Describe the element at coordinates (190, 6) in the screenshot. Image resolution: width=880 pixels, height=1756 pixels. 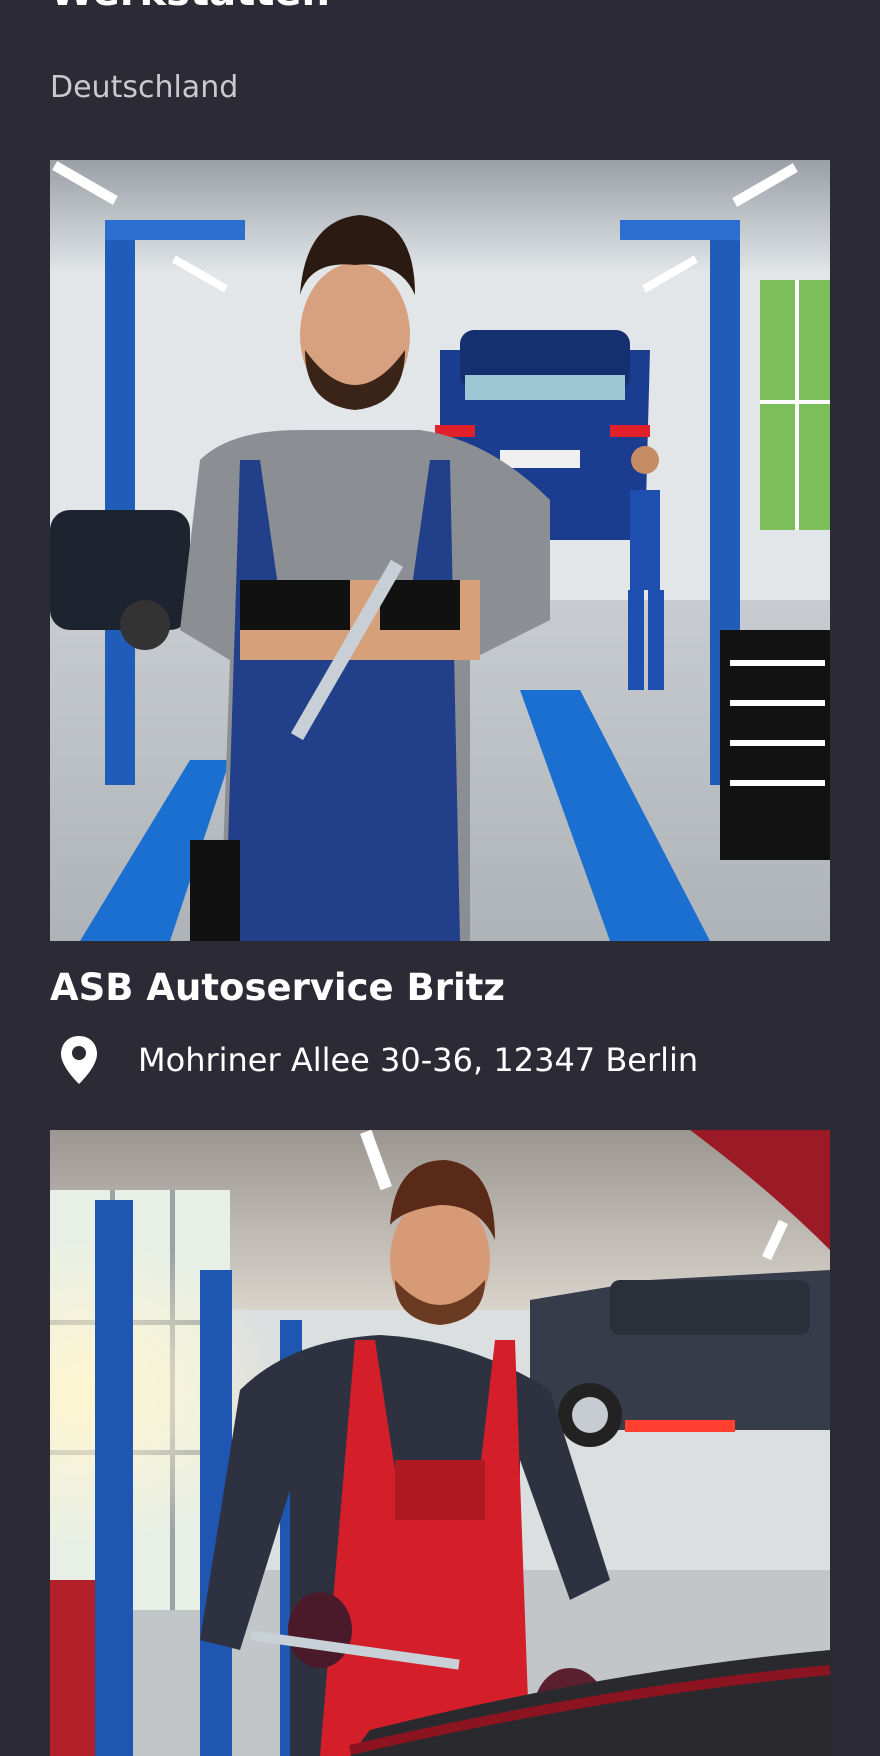
I see `page-title: Werkstätten` at that location.